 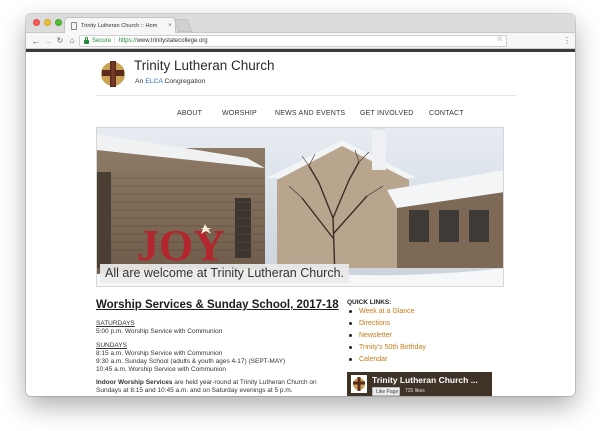 I want to click on back-arrow-icon: ←, so click(x=36, y=41).